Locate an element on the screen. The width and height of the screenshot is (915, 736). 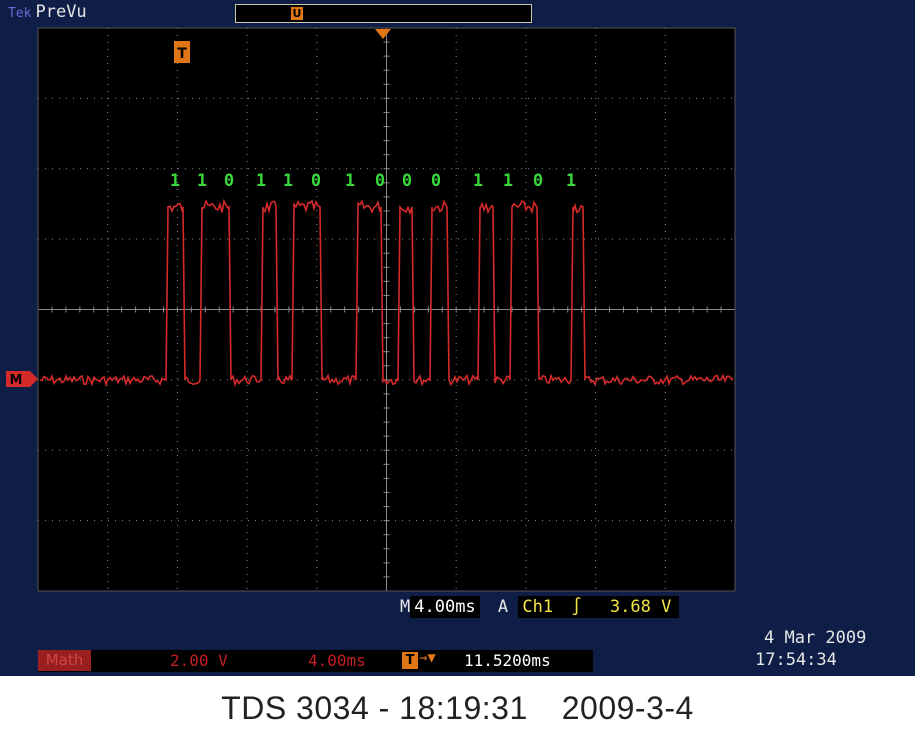
time-label: 17:54:34 is located at coordinates (796, 660).